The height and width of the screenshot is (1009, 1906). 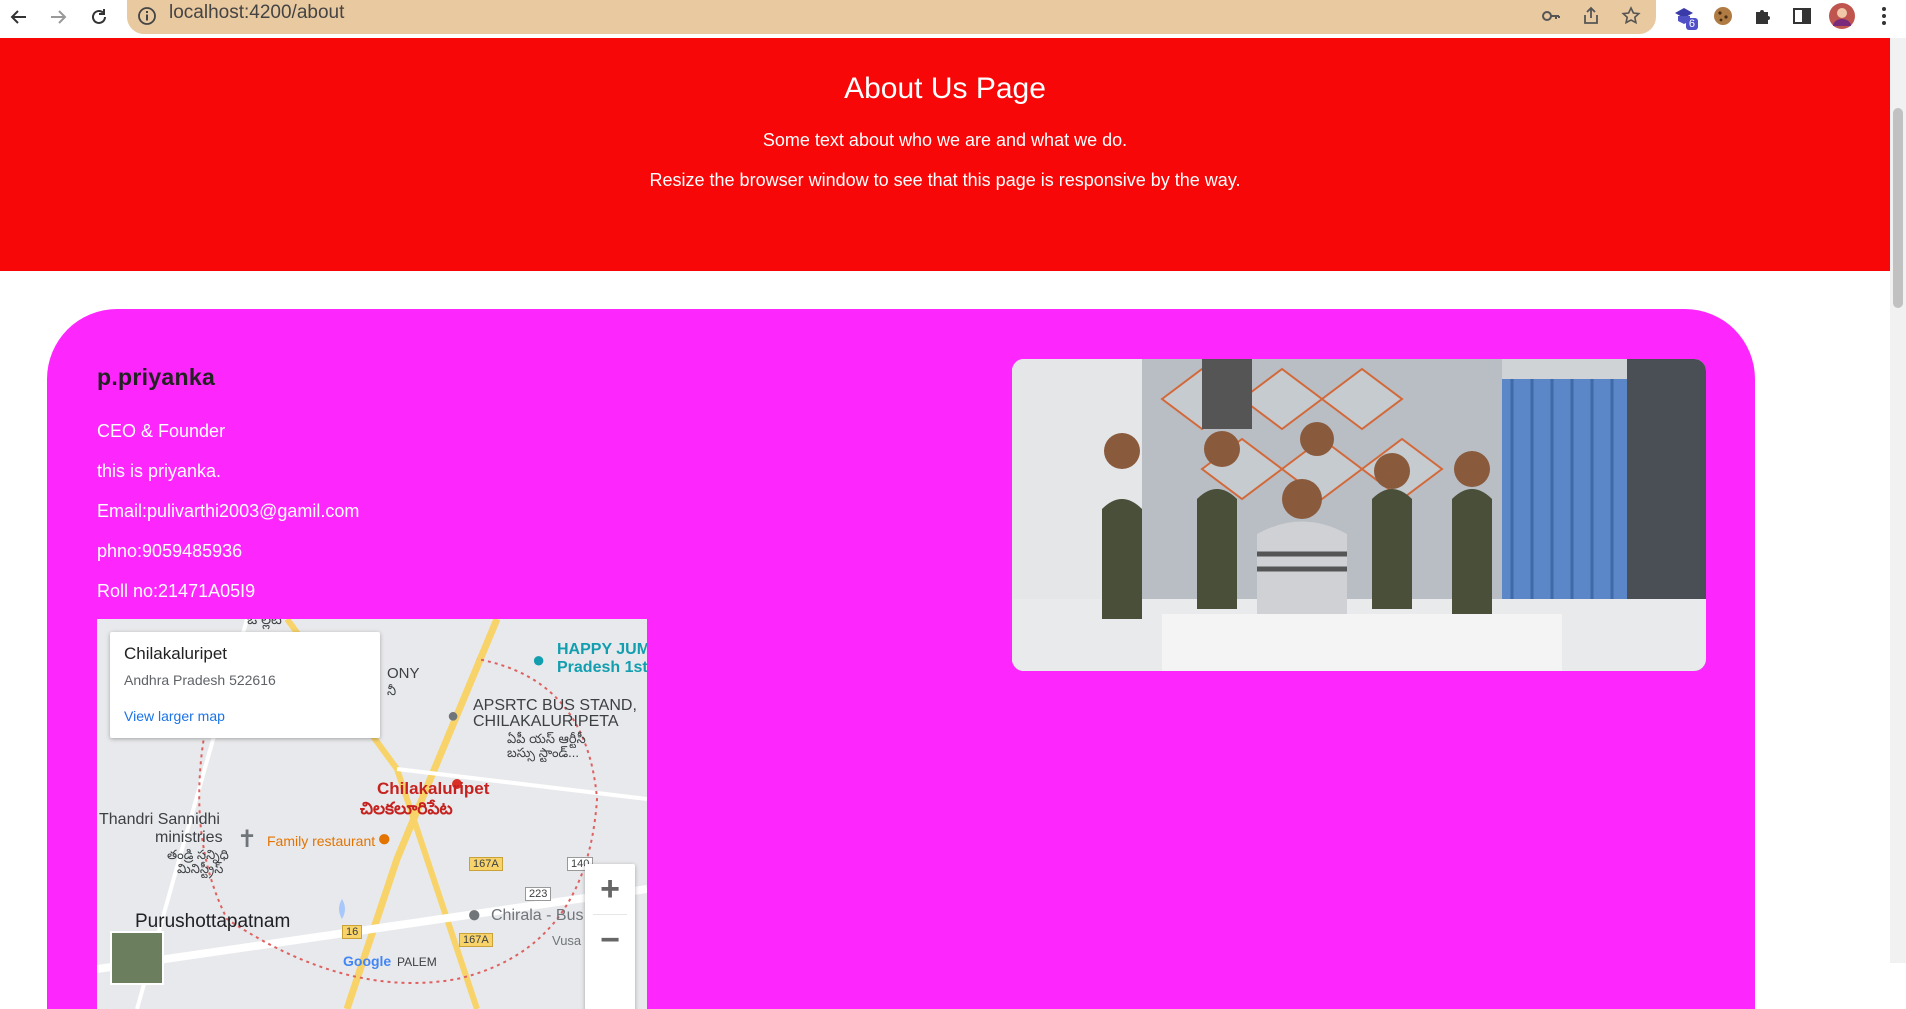 I want to click on map-chirala-label: Chirala - Bus, so click(x=537, y=915).